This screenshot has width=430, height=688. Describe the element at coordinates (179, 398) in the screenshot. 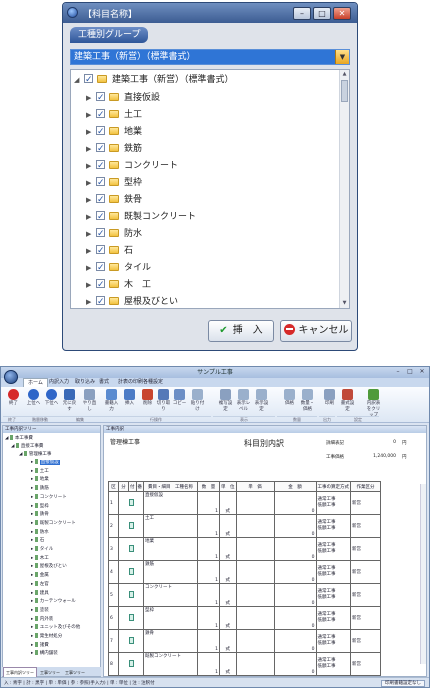

I see `ribbon-button: コピー` at that location.